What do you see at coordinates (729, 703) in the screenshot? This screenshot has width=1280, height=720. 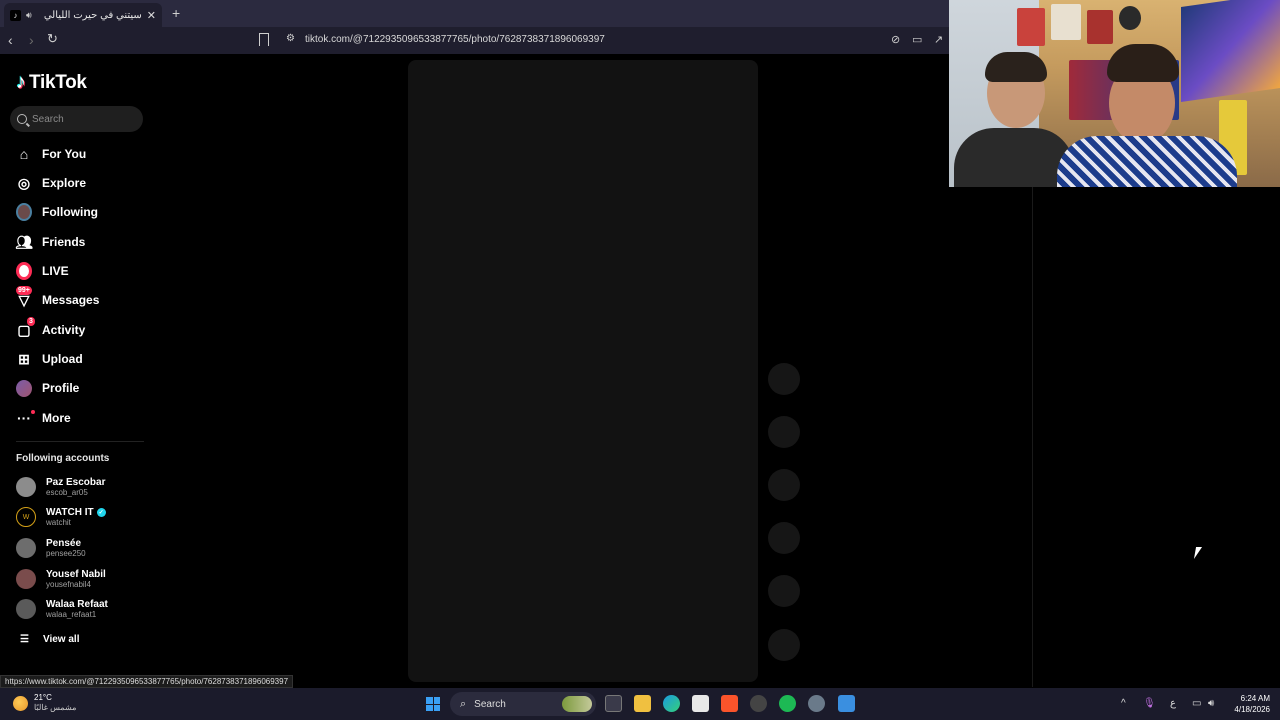 I see `brave-icon` at bounding box center [729, 703].